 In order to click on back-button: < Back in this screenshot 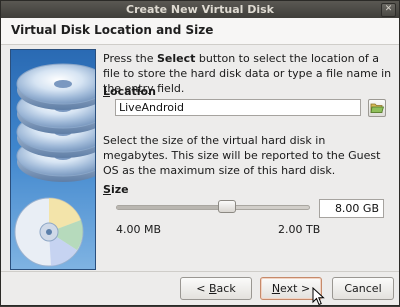, I will do `click(216, 288)`.